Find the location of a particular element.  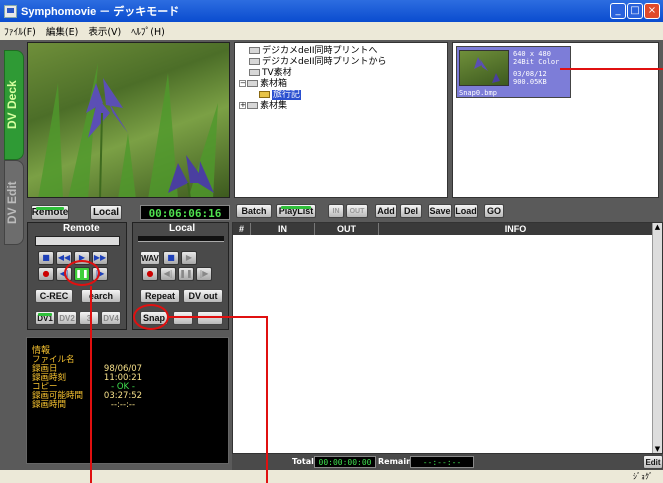

remote-panel-label: Remote is located at coordinates (81, 228).